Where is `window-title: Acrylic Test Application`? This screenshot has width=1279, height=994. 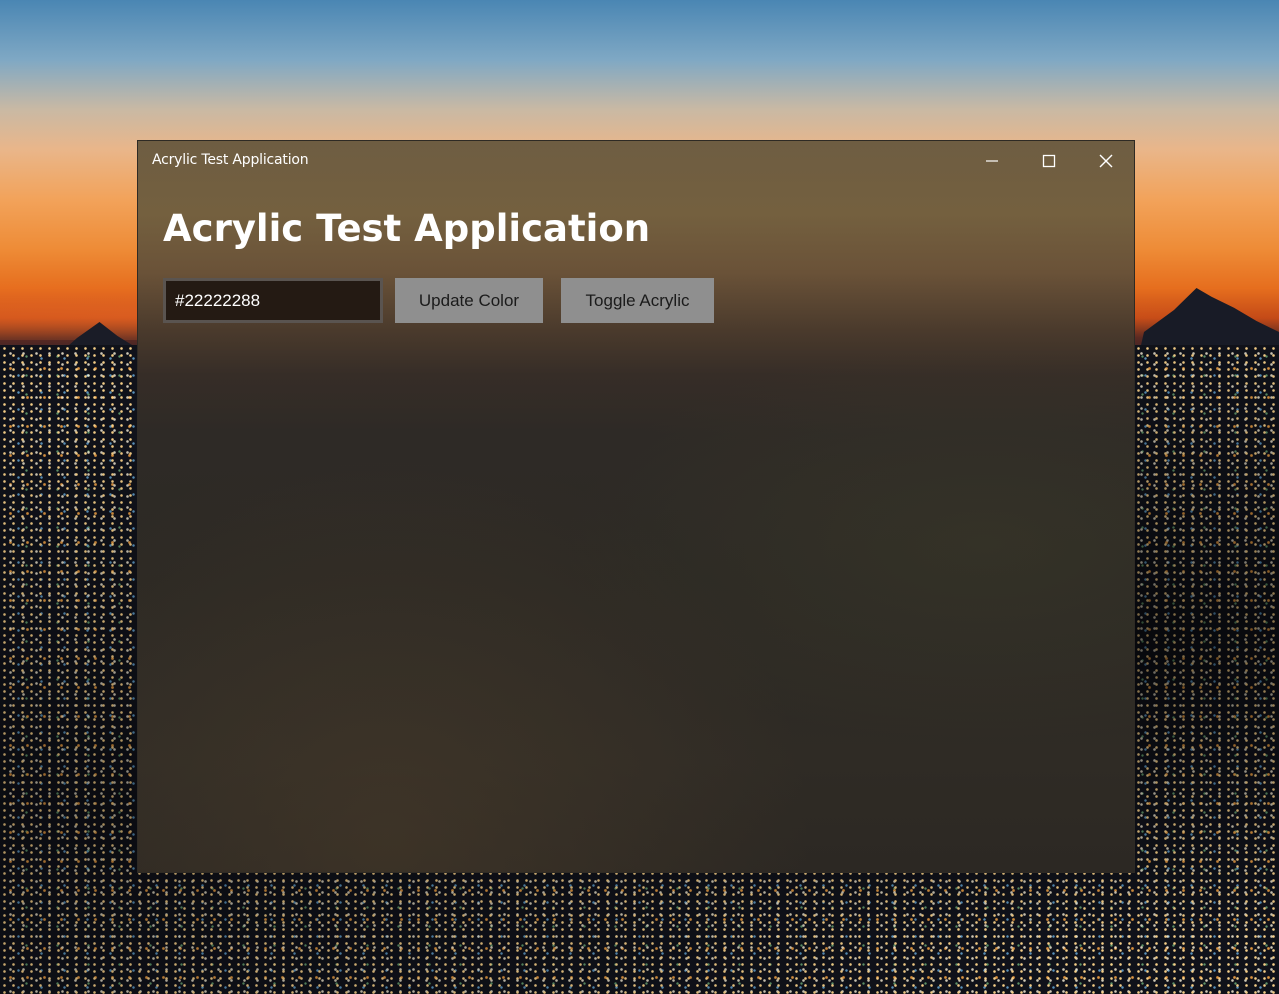 window-title: Acrylic Test Application is located at coordinates (230, 160).